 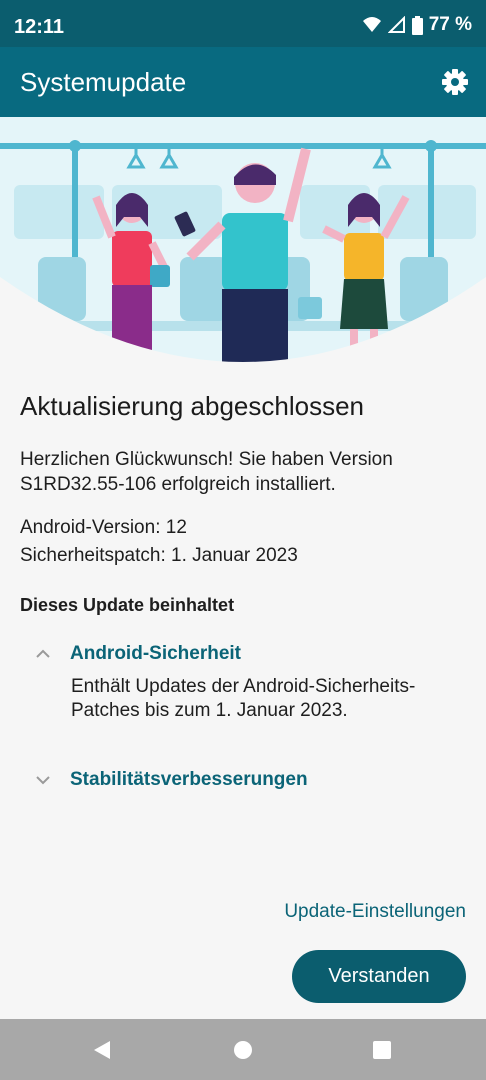 I want to click on section-title: Android-Sicherheit, so click(x=156, y=653).